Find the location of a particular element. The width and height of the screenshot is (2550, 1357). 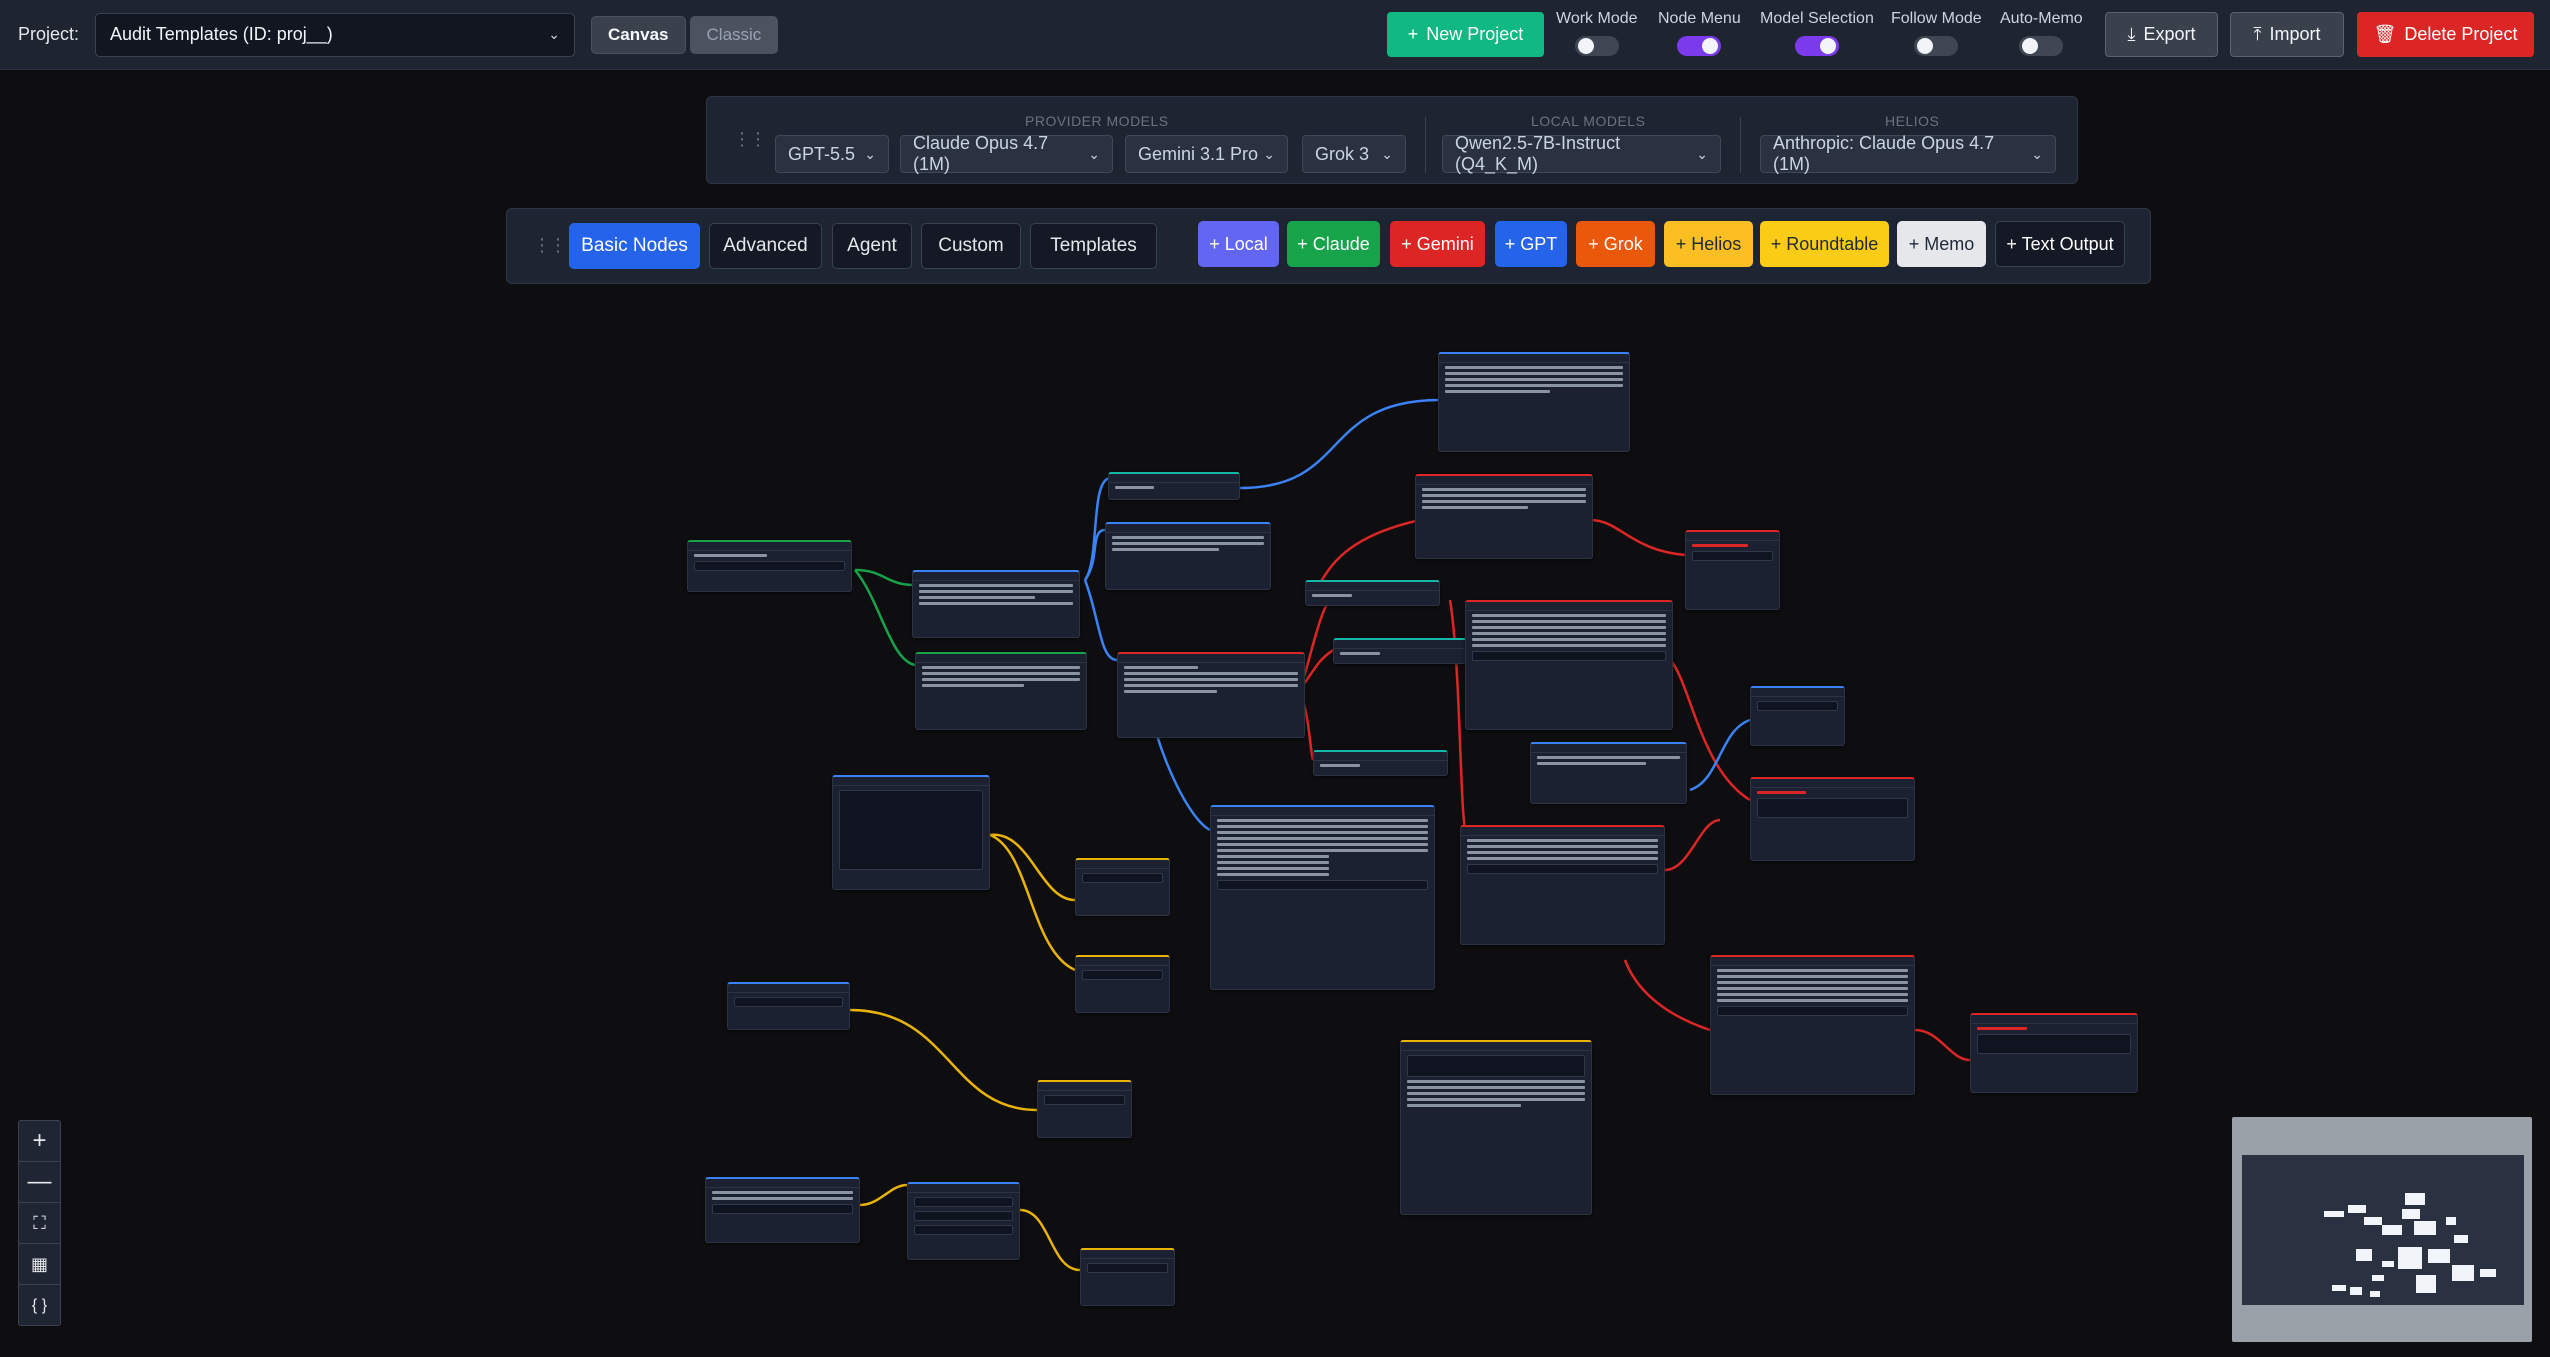

send-to-gpt-node is located at coordinates (996, 604).